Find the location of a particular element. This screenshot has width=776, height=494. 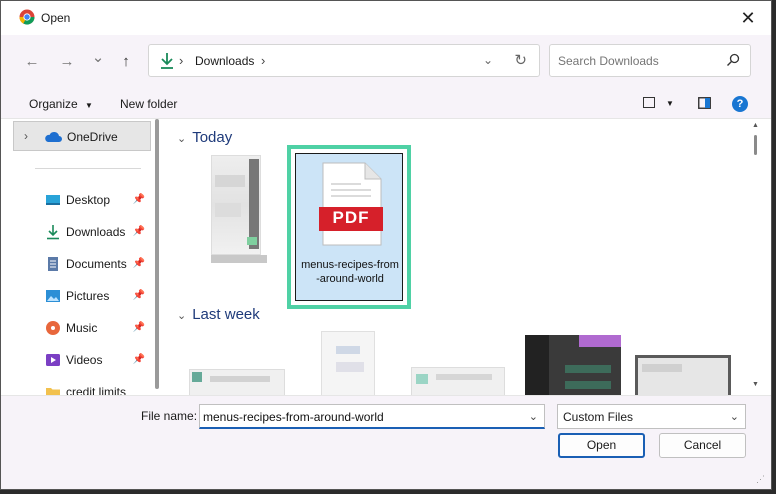

help-icon: ? is located at coordinates (740, 104).